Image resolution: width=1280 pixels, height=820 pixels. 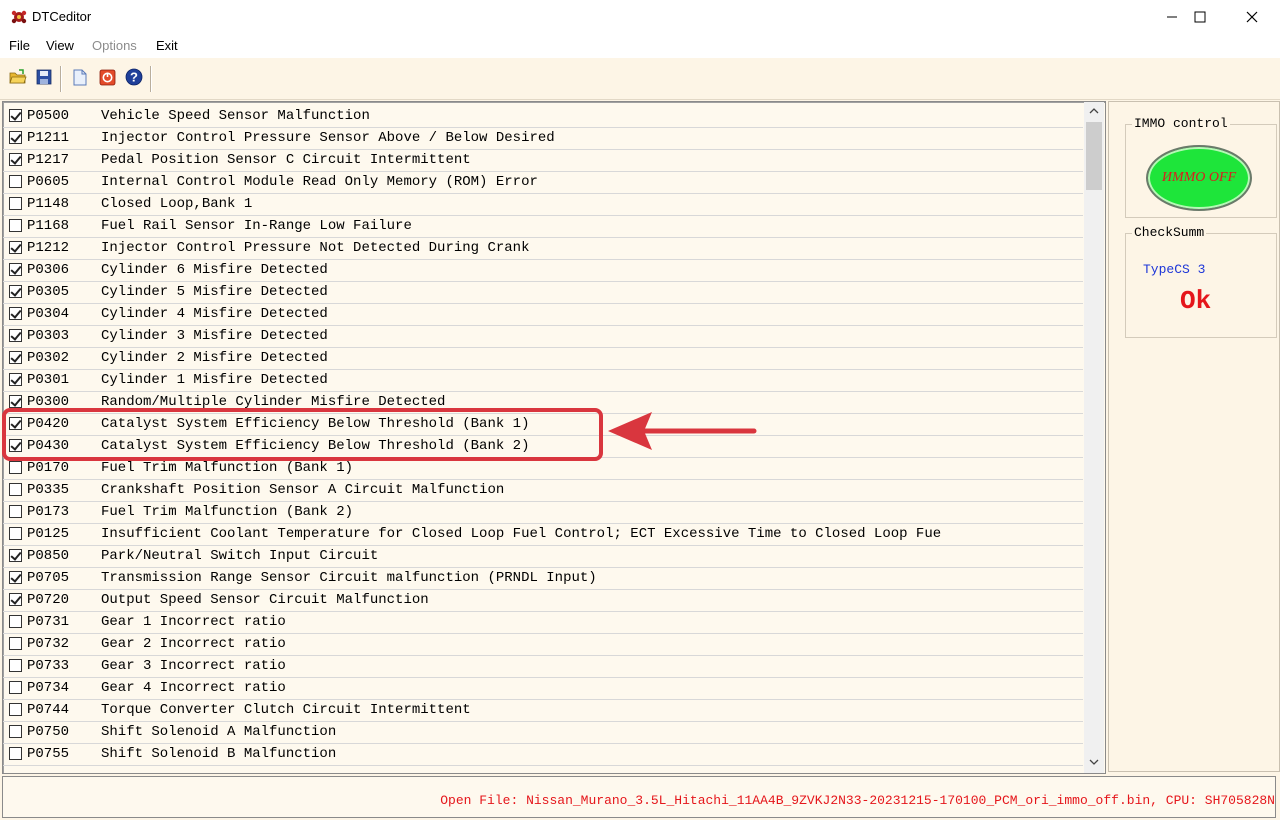 I want to click on dtc-description: Cylinder 5 Misfire Detected, so click(x=214, y=292).